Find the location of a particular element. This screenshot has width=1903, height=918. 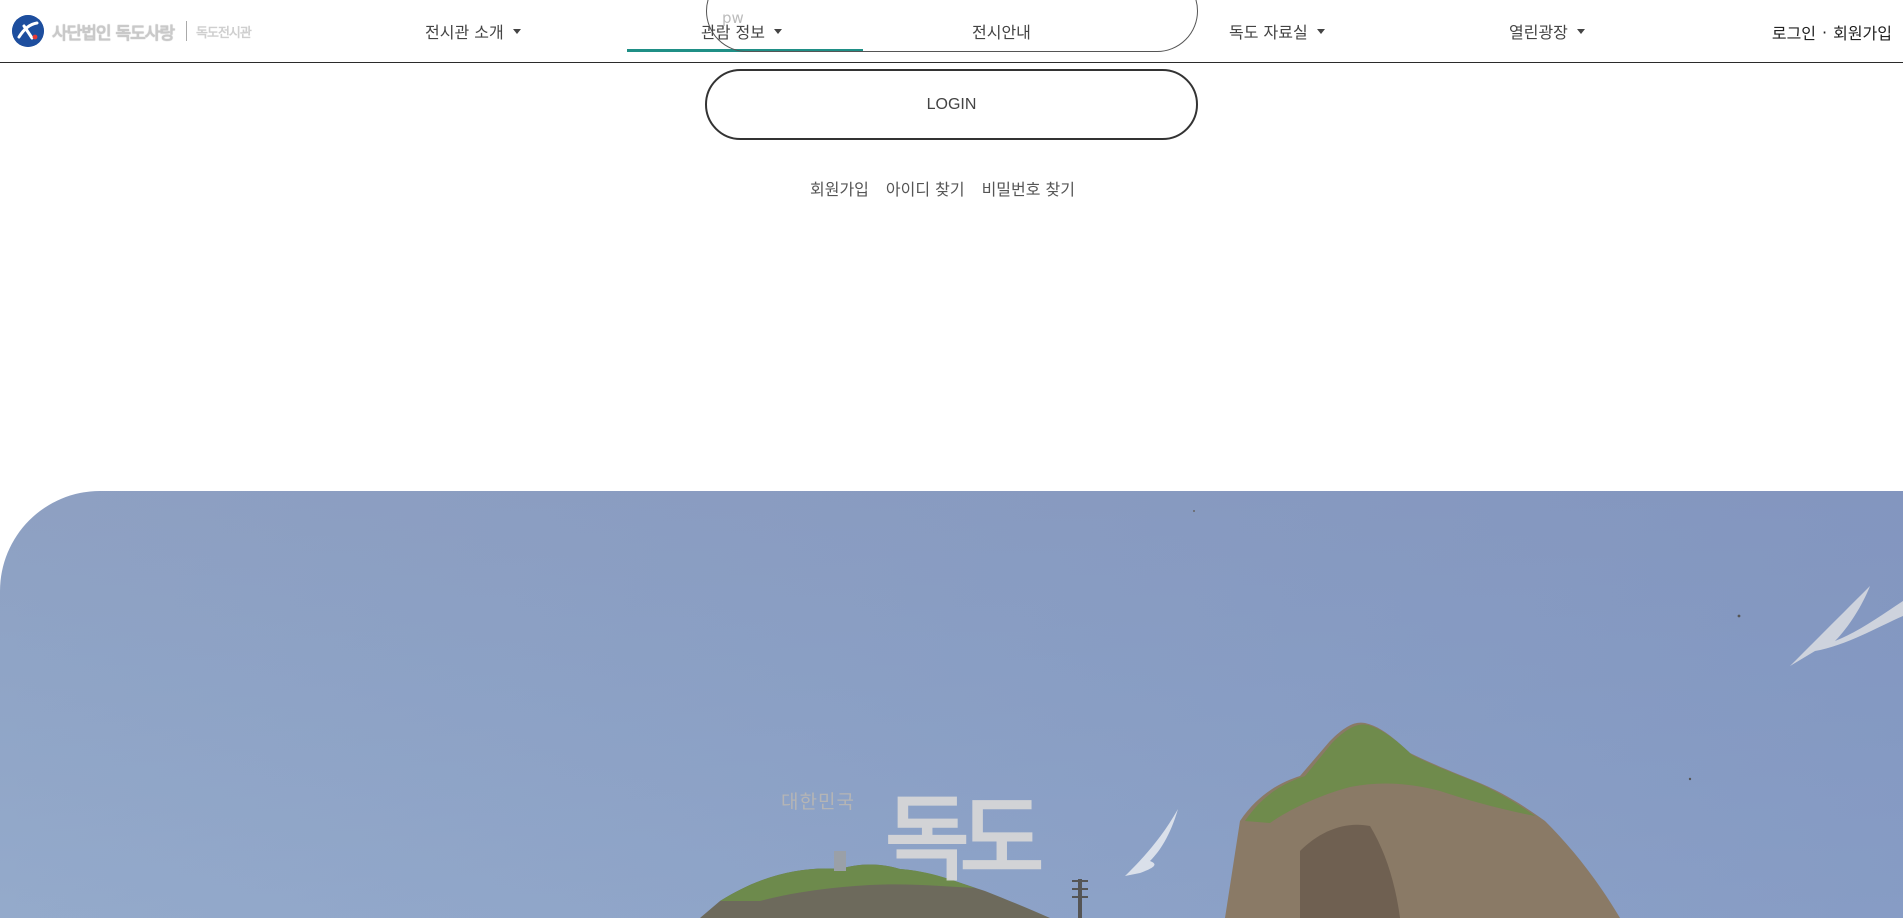

nav-item-label: 열린광장 is located at coordinates (1538, 32).